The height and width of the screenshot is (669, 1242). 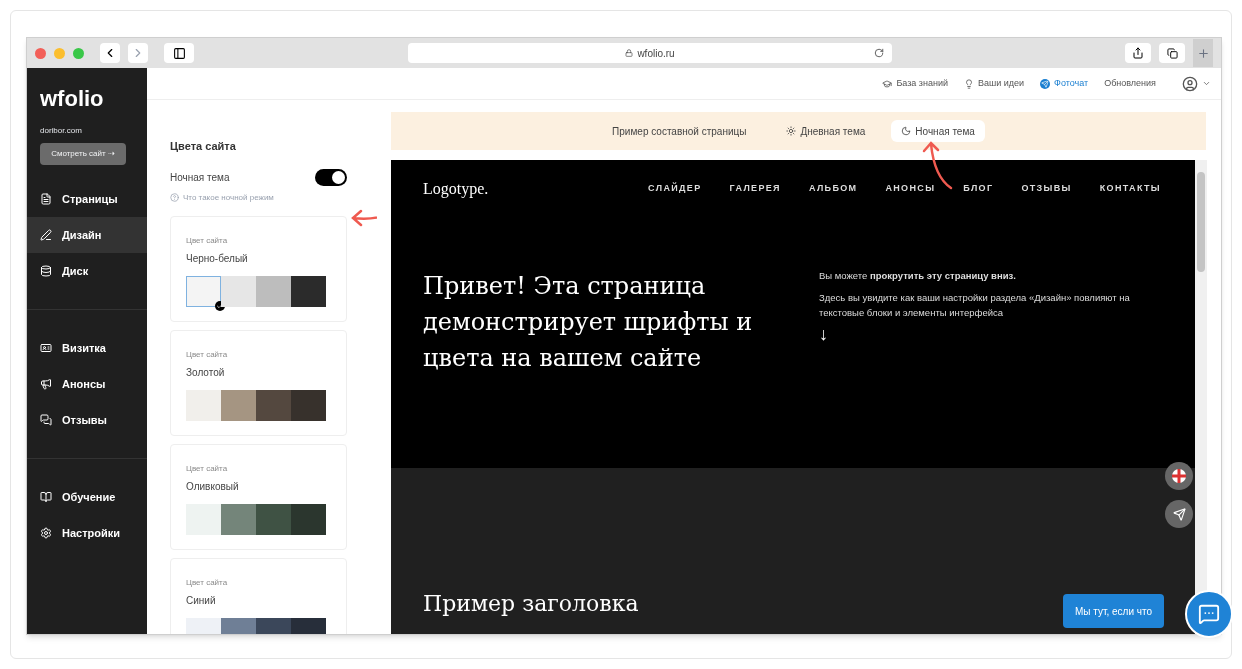 What do you see at coordinates (46, 271) in the screenshot?
I see `database-icon` at bounding box center [46, 271].